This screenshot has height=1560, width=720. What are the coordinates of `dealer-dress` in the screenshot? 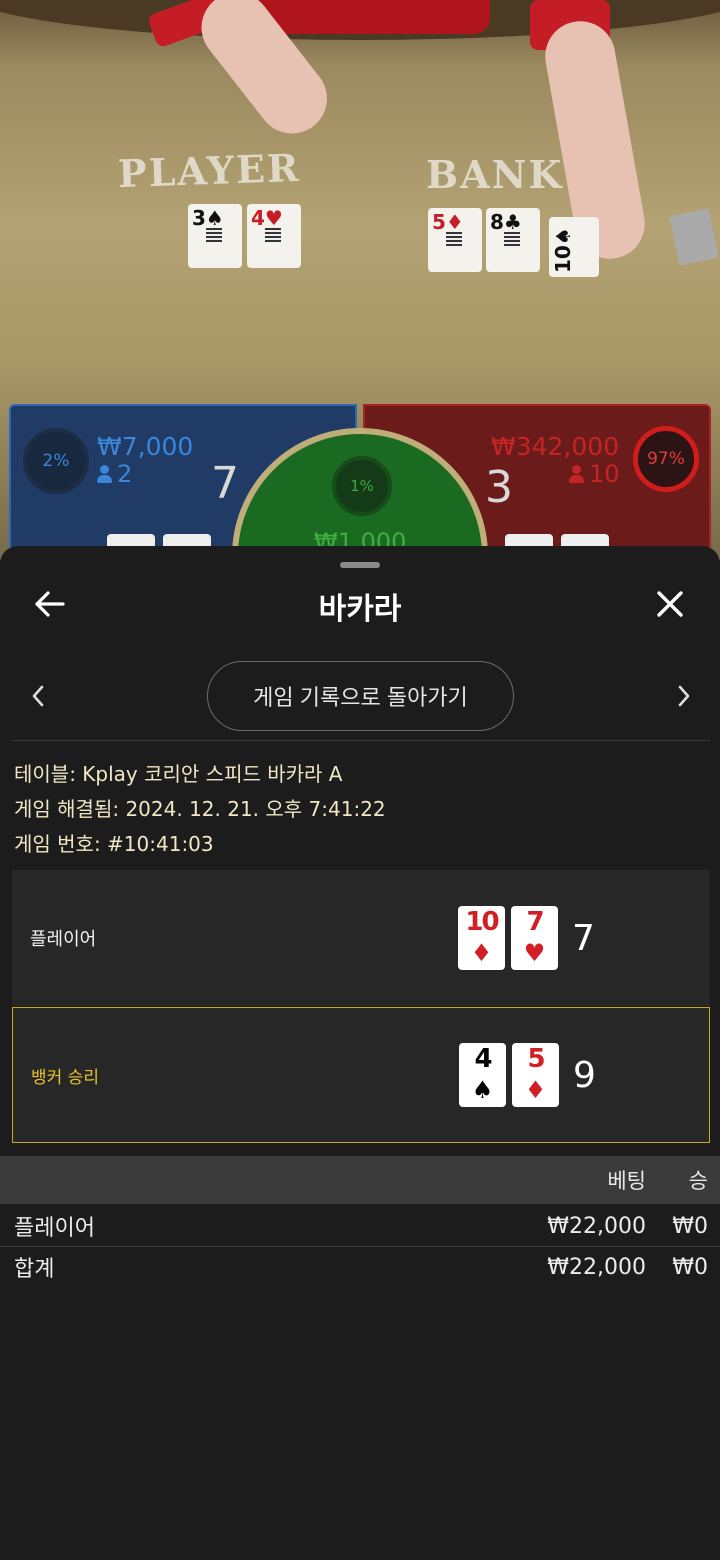 It's located at (370, 17).